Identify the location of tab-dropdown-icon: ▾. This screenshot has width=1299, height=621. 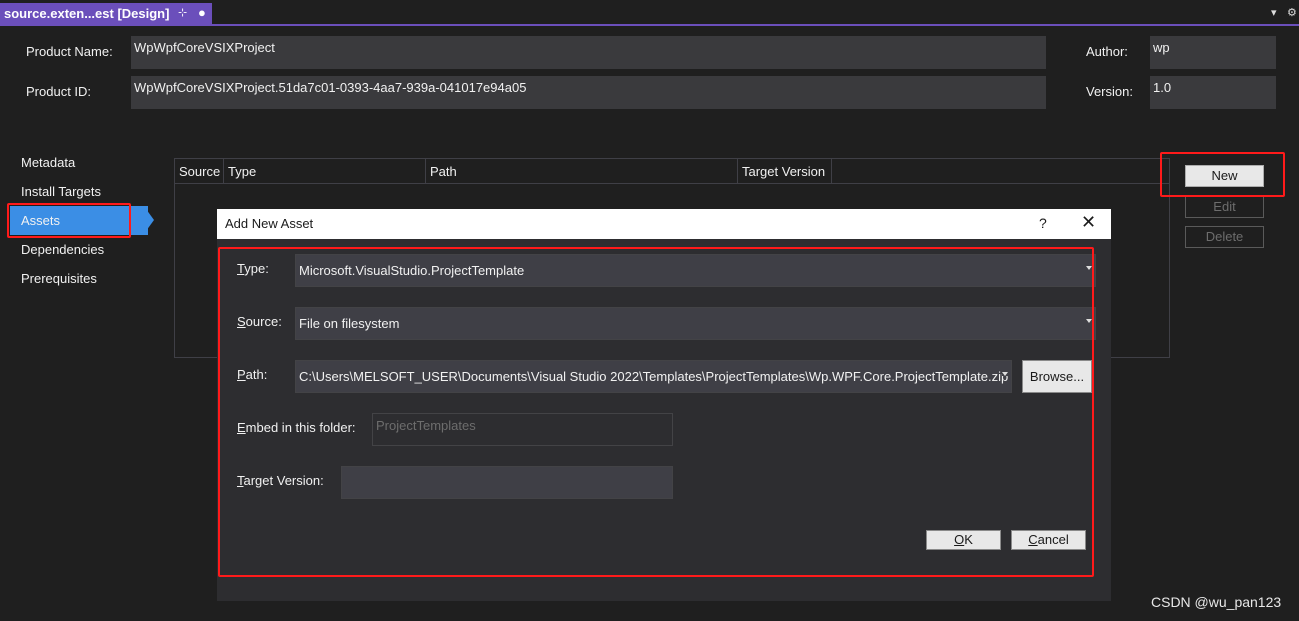
(1274, 12).